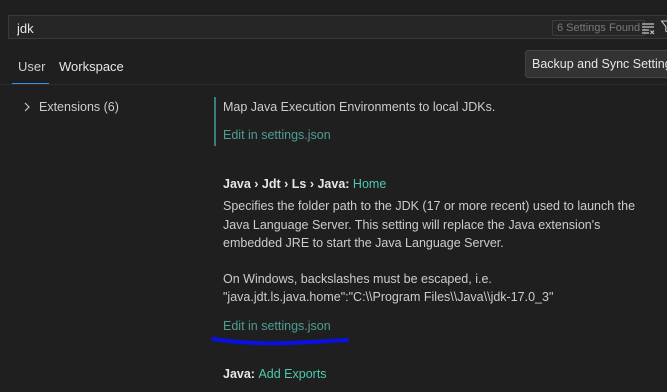  I want to click on setting-title: Java › Jdt › Ls › Java: Home, so click(304, 184).